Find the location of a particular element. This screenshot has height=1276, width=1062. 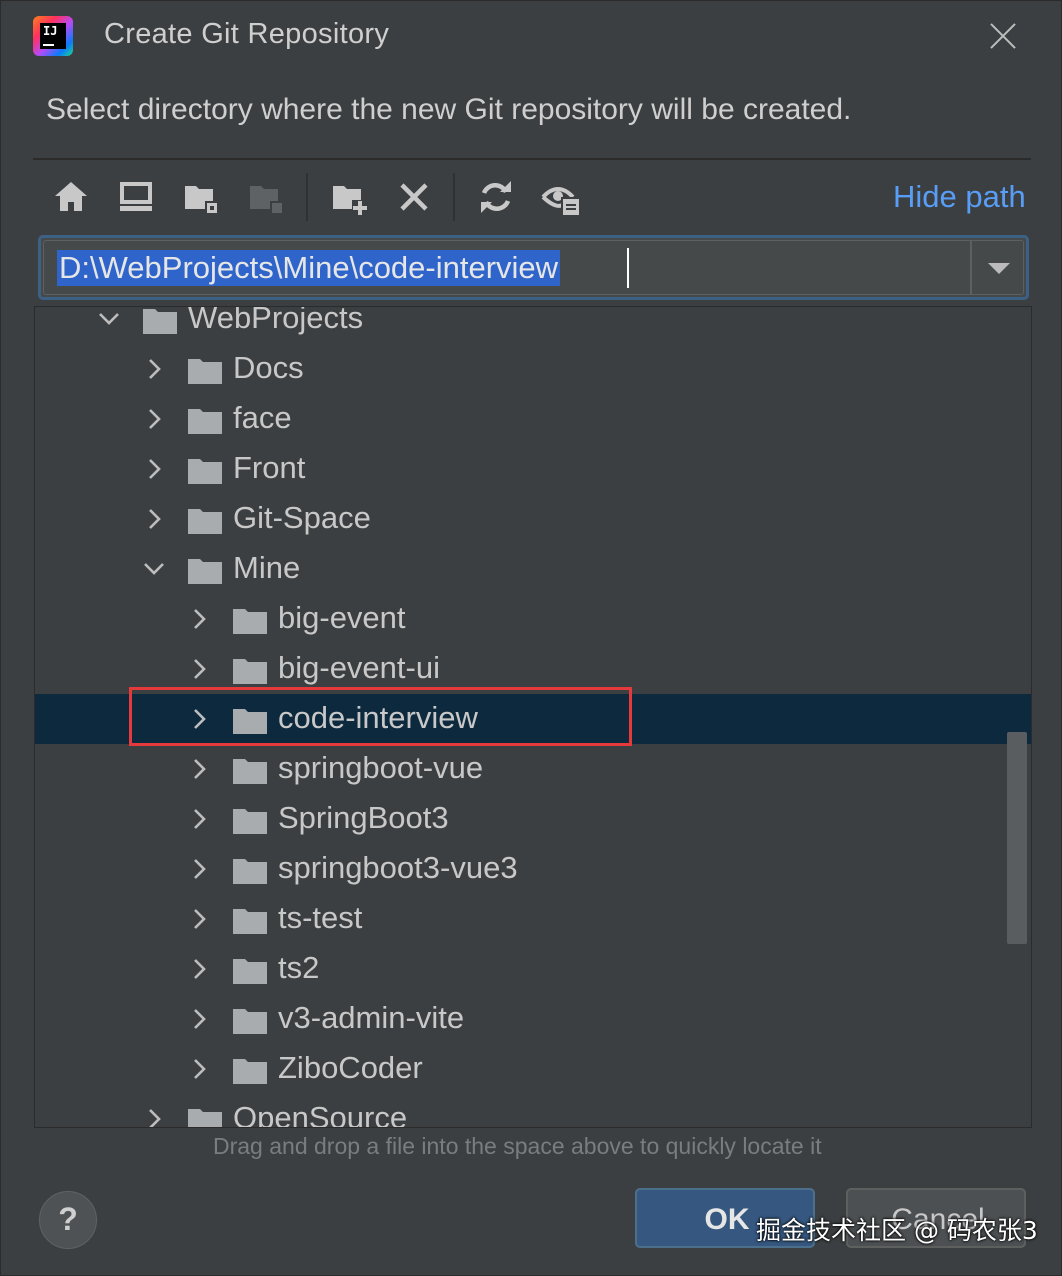

tree-item: face is located at coordinates (533, 419).